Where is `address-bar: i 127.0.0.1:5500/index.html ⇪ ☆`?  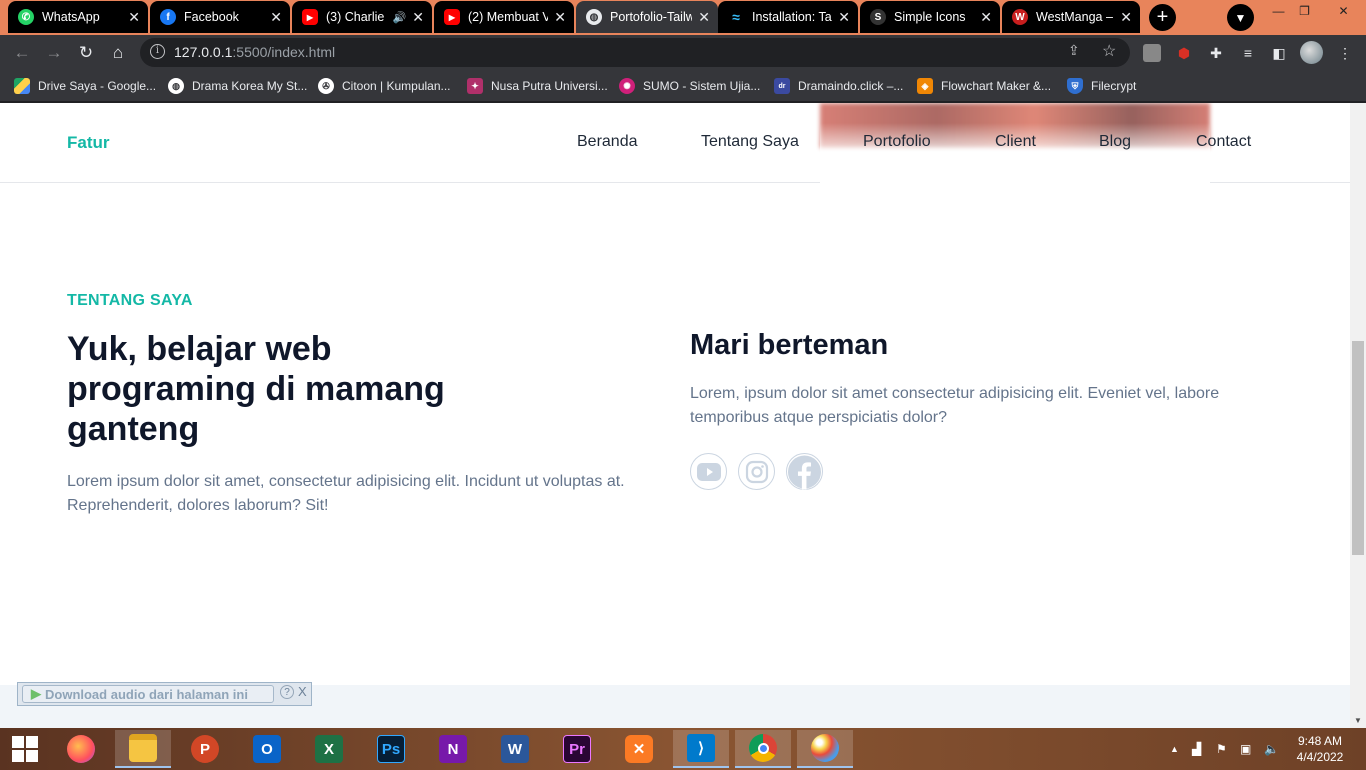
address-bar: i 127.0.0.1:5500/index.html ⇪ ☆ is located at coordinates (635, 52).